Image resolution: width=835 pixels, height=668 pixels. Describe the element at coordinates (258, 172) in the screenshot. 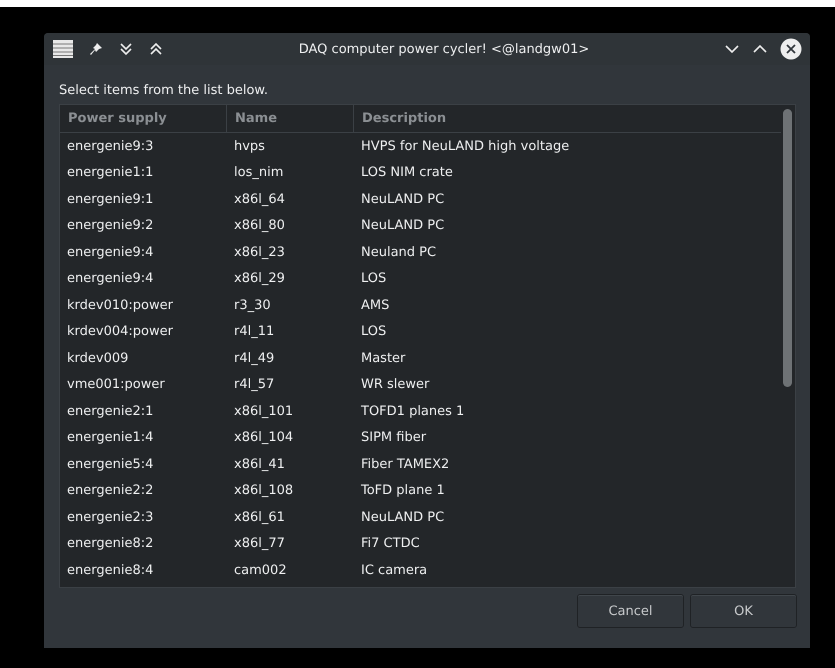

I see `table-cell-text: los_nim` at that location.